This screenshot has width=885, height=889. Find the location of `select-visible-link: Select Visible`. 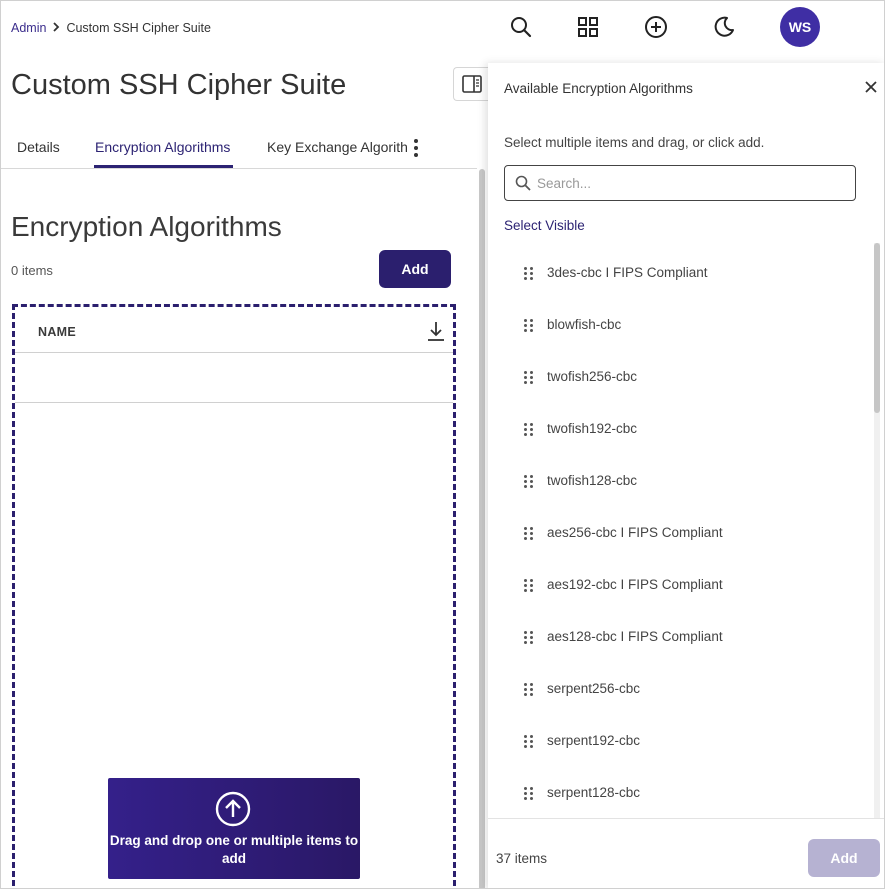

select-visible-link: Select Visible is located at coordinates (544, 225).